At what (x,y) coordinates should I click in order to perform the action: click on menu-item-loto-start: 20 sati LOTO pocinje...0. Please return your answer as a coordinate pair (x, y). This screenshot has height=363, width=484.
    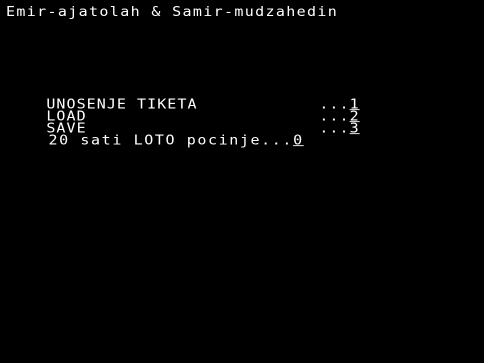
    Looking at the image, I should click on (155, 140).